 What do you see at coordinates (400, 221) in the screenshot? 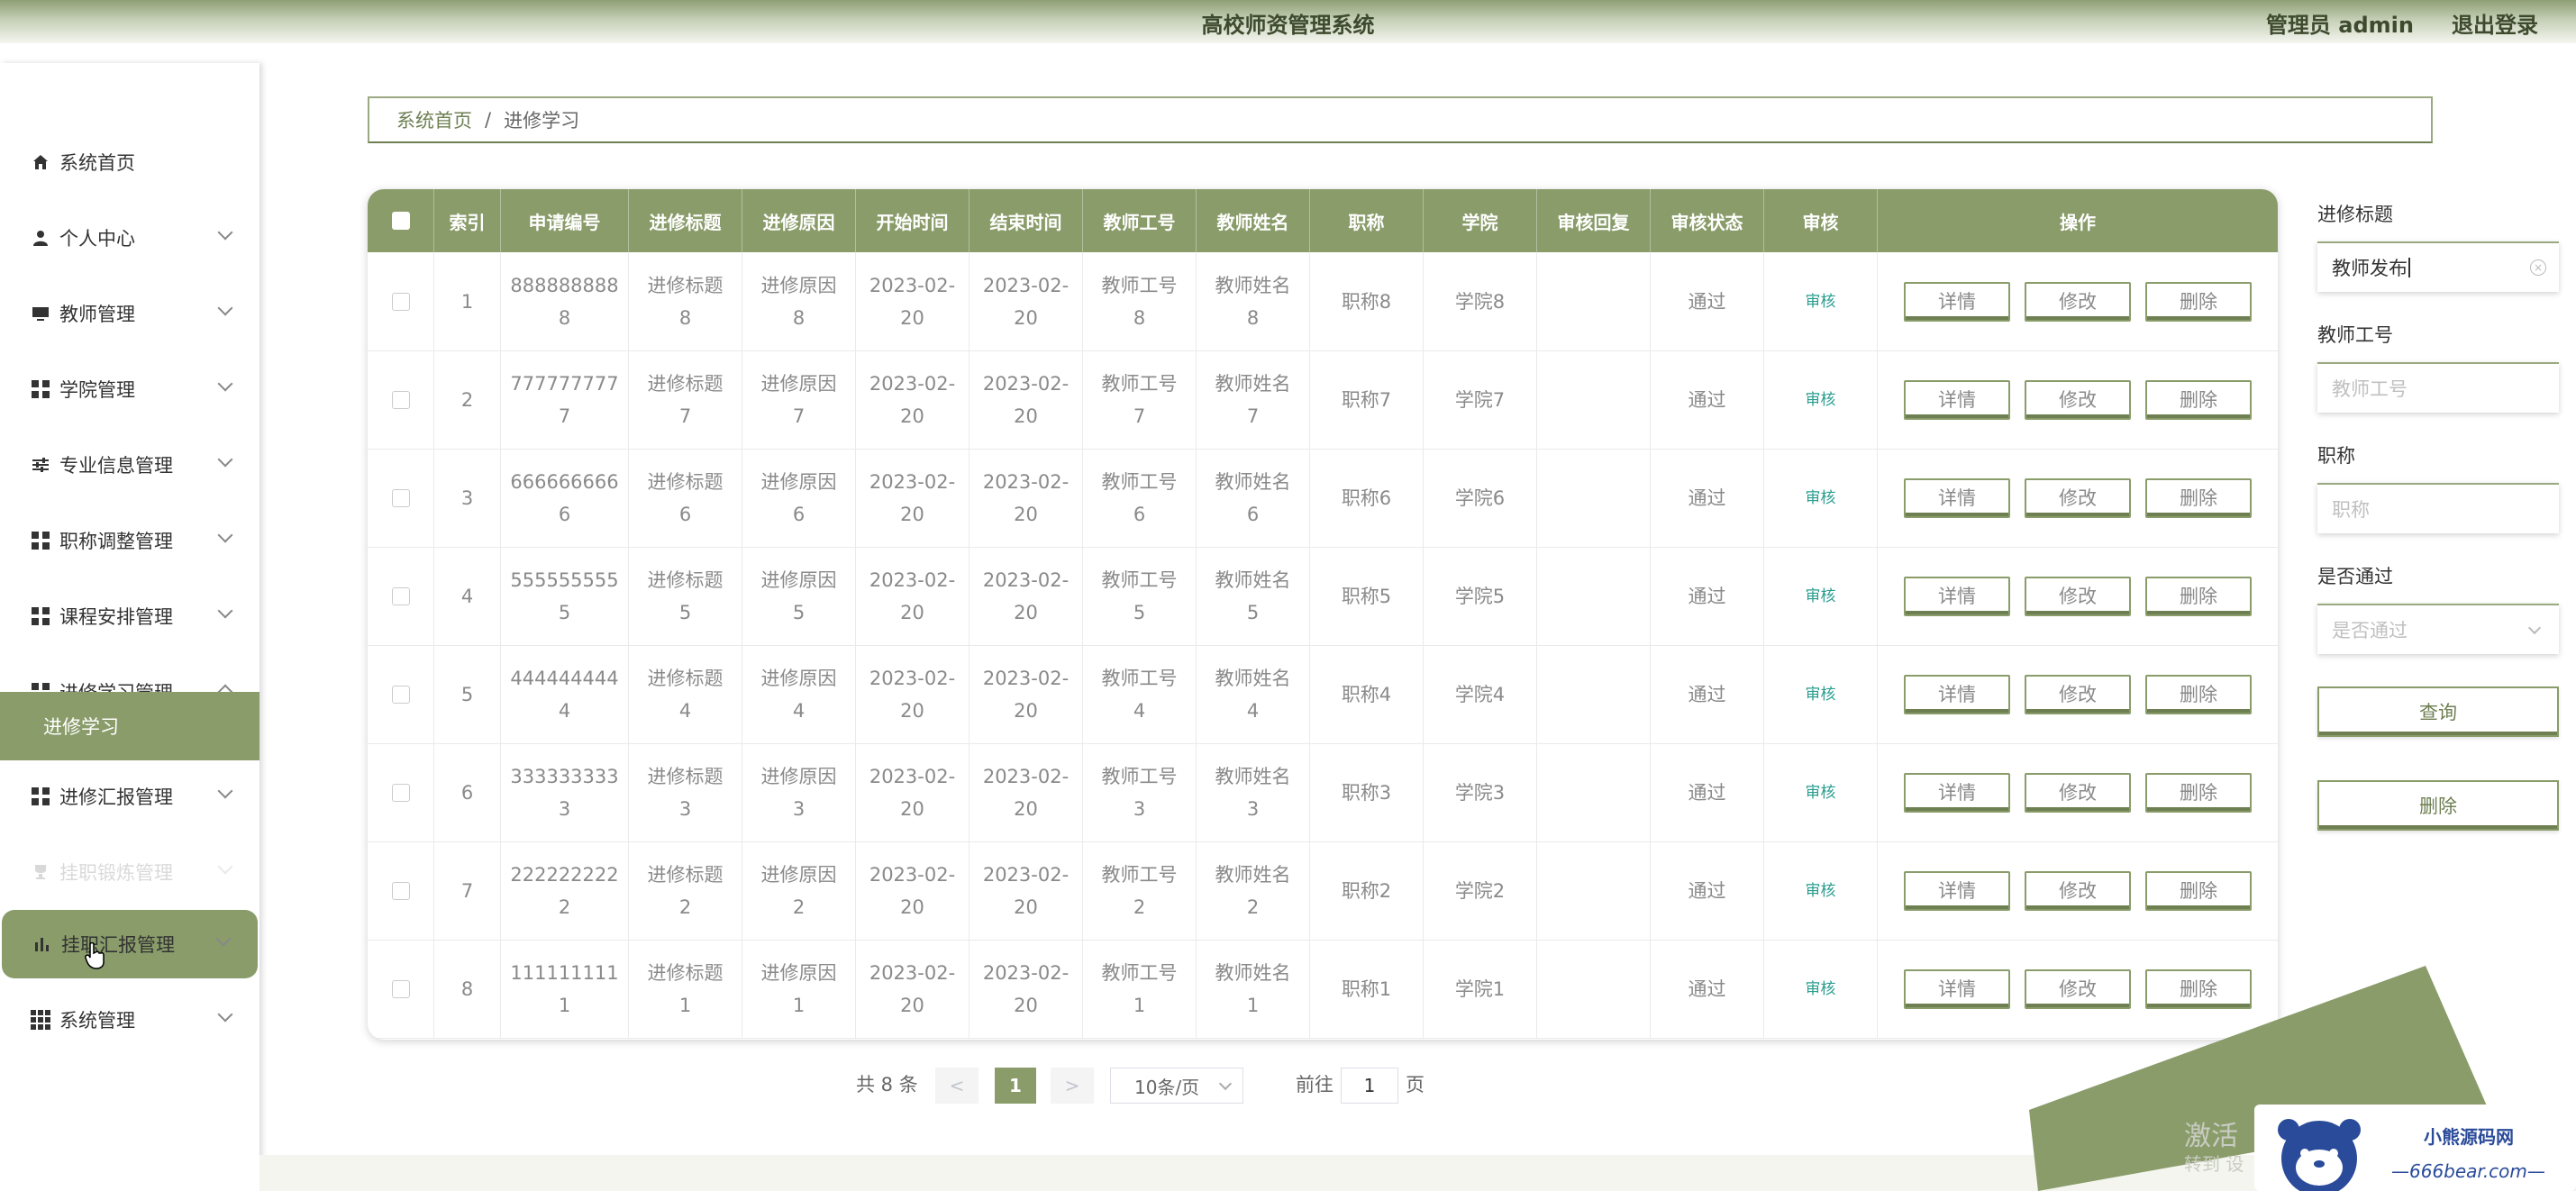
I see `select-all-checkbox` at bounding box center [400, 221].